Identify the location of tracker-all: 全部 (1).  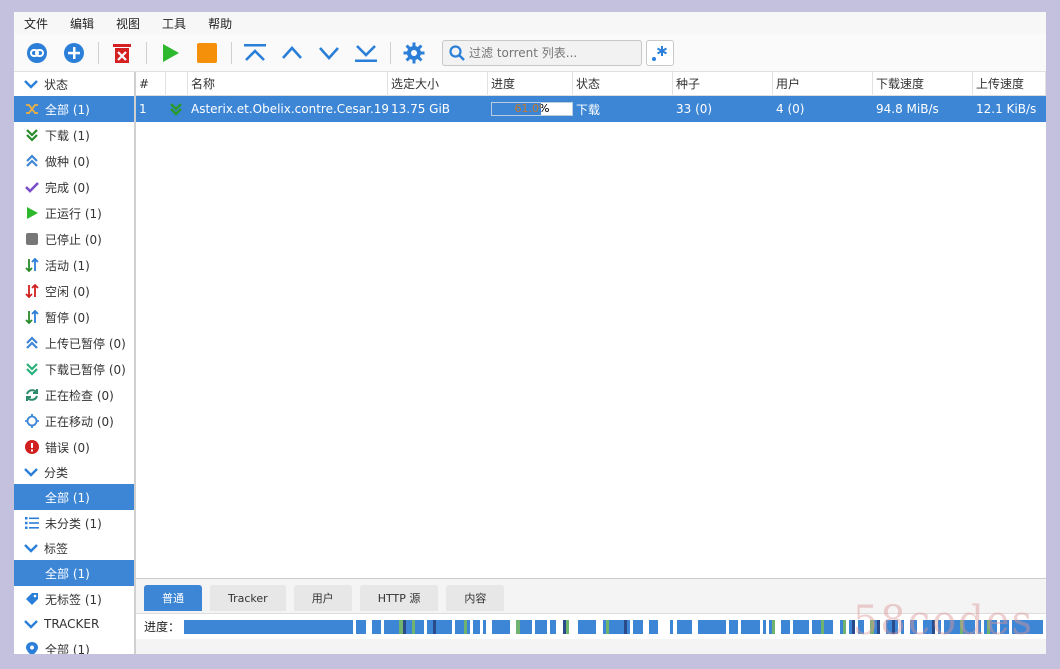
(74, 645).